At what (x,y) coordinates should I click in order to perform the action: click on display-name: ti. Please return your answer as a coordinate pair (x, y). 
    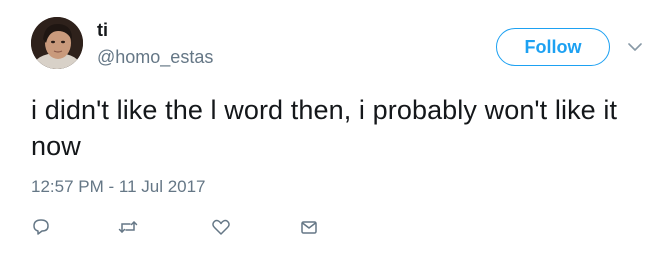
    Looking at the image, I should click on (102, 30).